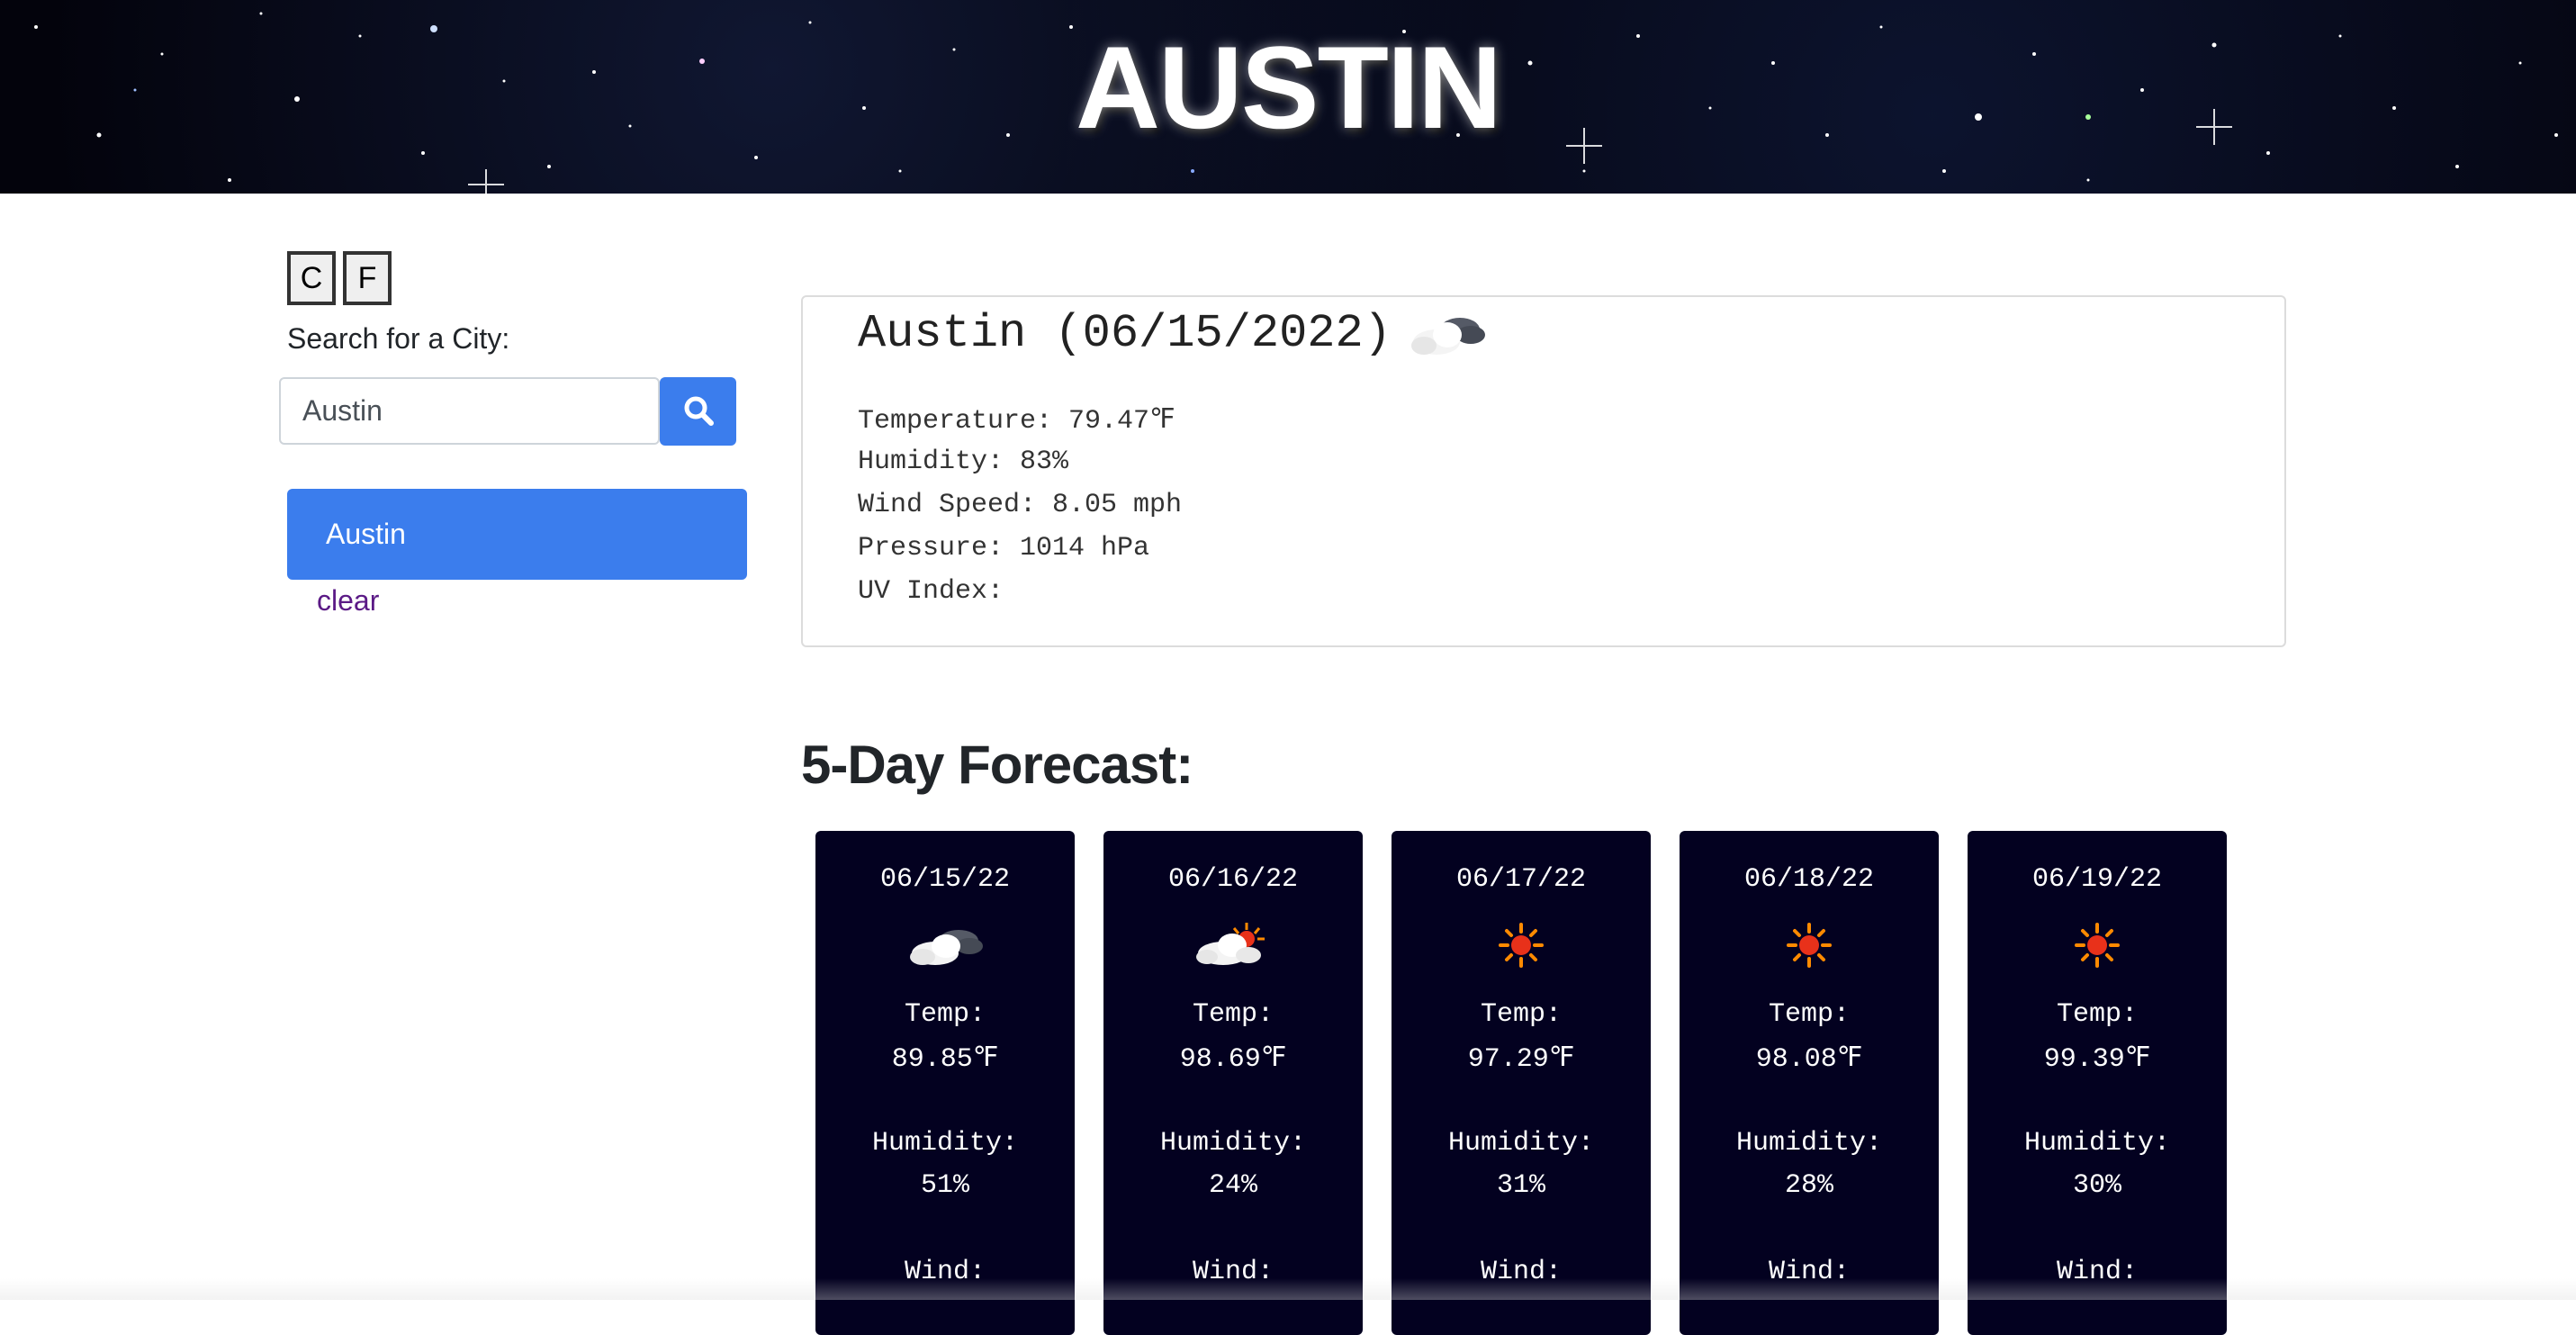 The height and width of the screenshot is (1335, 2576). I want to click on history-item-label: Austin, so click(366, 534).